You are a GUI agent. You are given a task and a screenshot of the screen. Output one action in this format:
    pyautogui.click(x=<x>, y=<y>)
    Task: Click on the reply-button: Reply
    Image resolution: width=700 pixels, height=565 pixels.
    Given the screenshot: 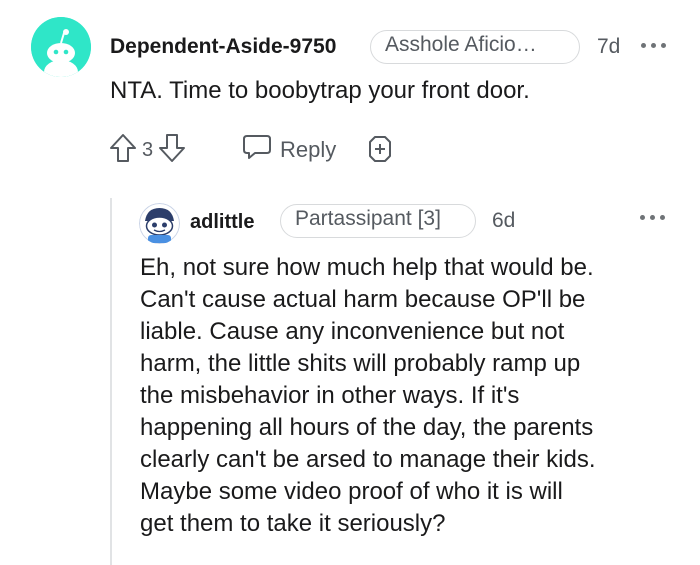 What is the action you would take?
    pyautogui.click(x=289, y=150)
    